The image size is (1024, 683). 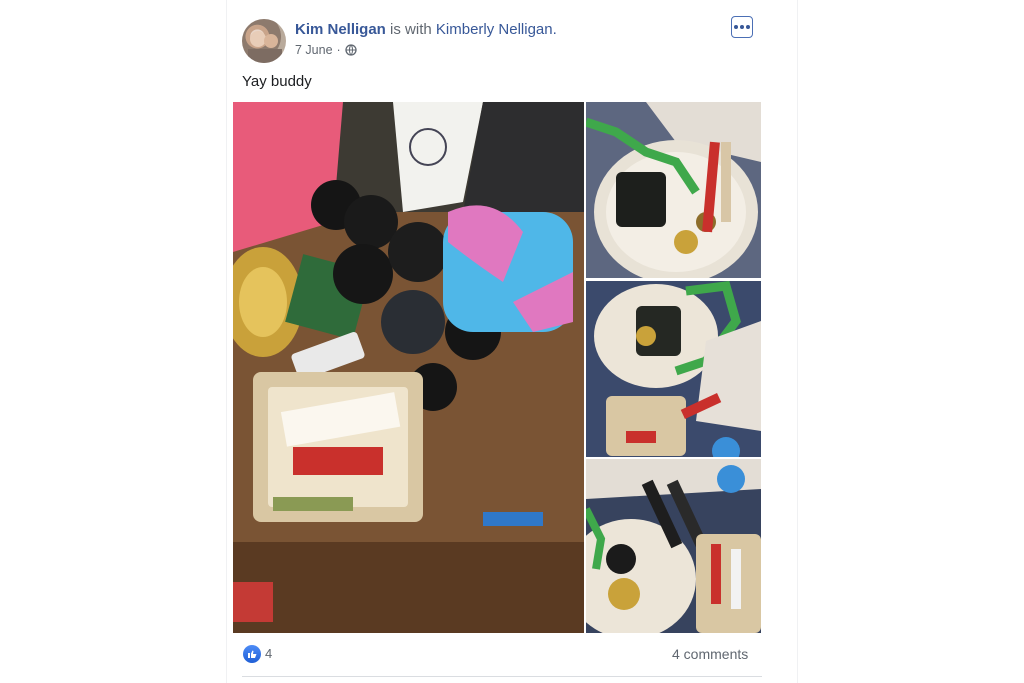 What do you see at coordinates (252, 654) in the screenshot?
I see `like-icon` at bounding box center [252, 654].